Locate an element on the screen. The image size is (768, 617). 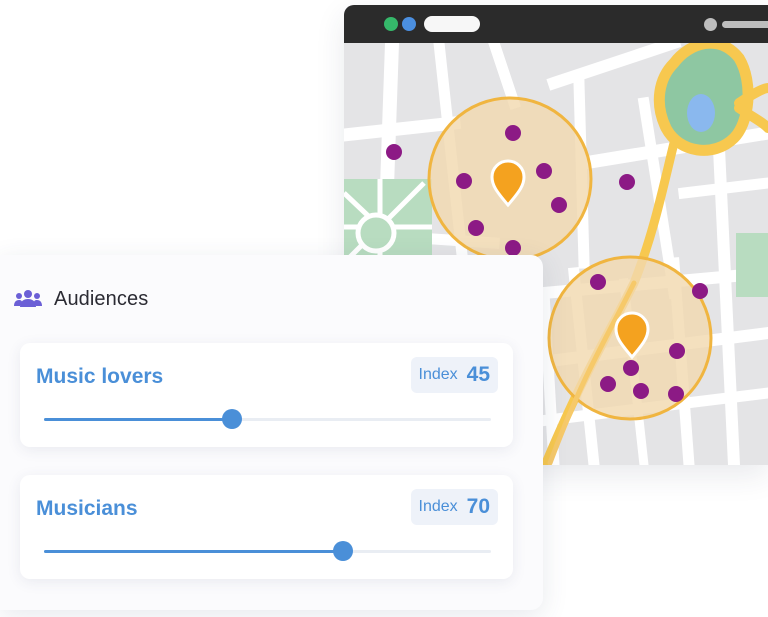
index-value: 45 is located at coordinates (478, 374).